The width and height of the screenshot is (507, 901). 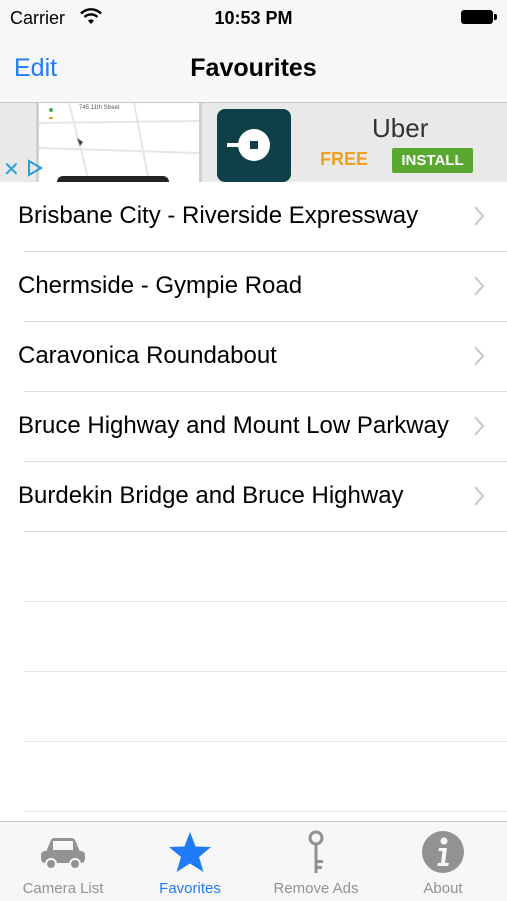 I want to click on ad-phone-image: 745 11th Street, so click(x=119, y=142).